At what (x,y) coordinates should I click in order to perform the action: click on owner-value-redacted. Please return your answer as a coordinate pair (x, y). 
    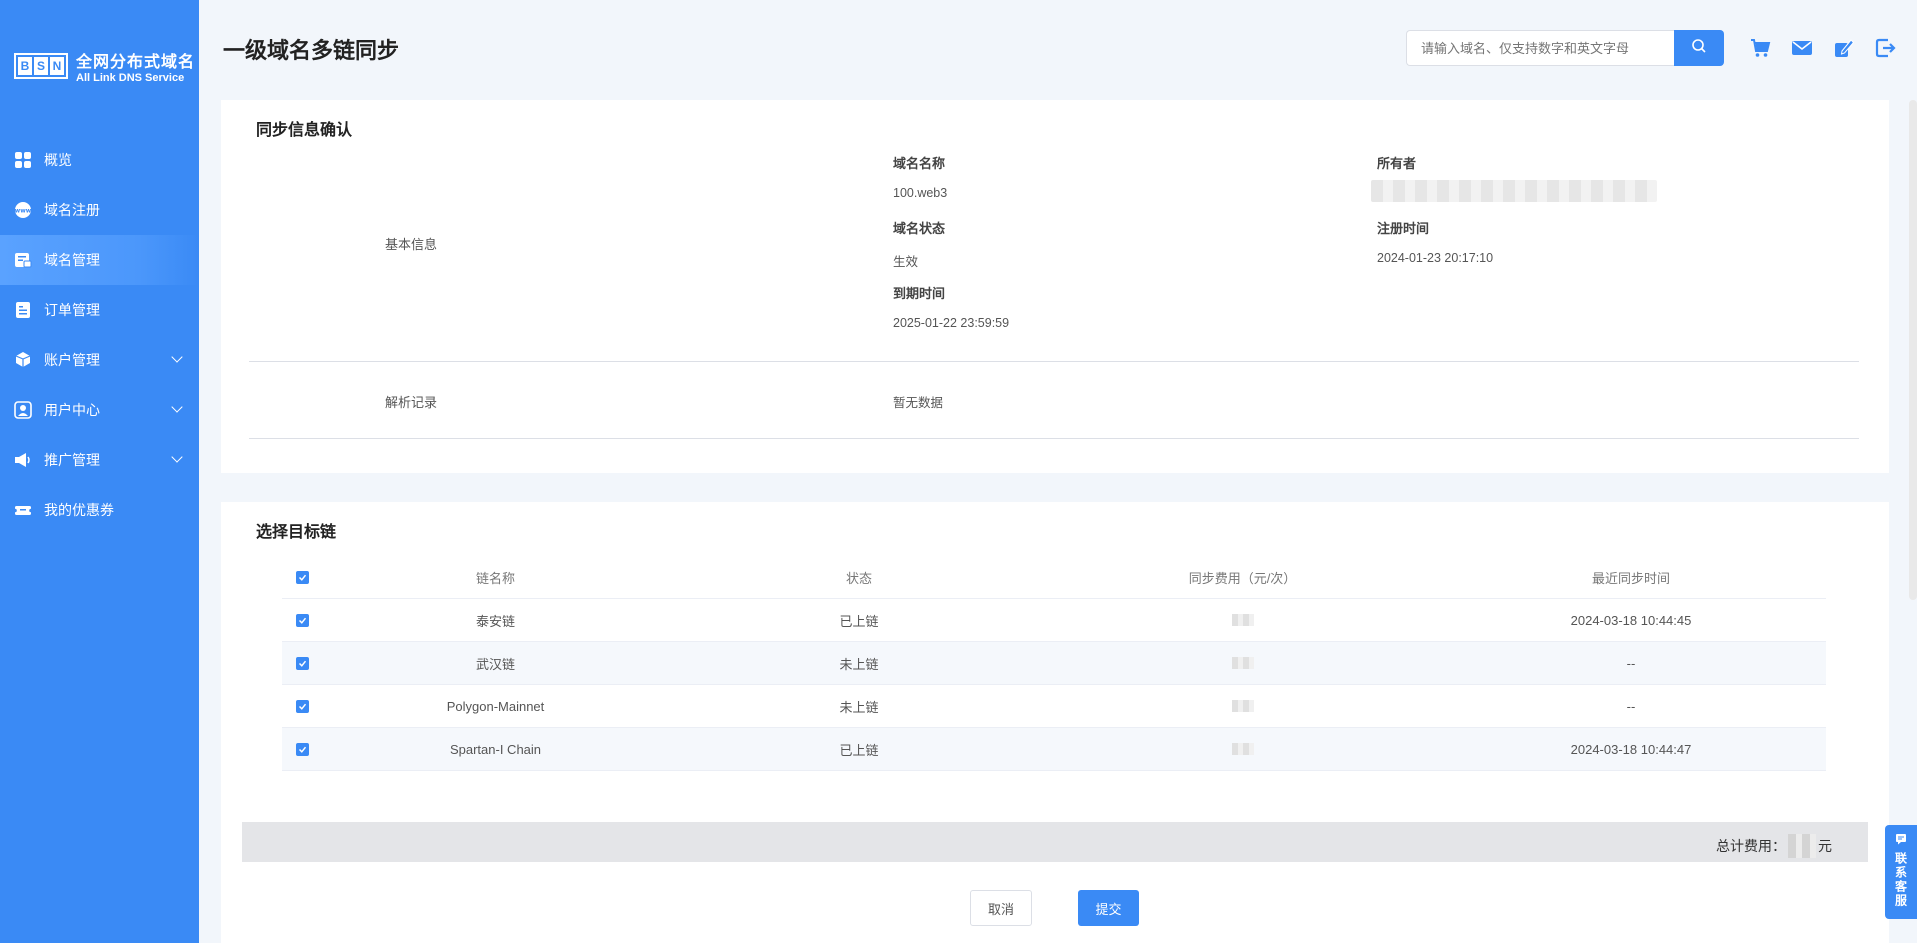
    Looking at the image, I should click on (1514, 191).